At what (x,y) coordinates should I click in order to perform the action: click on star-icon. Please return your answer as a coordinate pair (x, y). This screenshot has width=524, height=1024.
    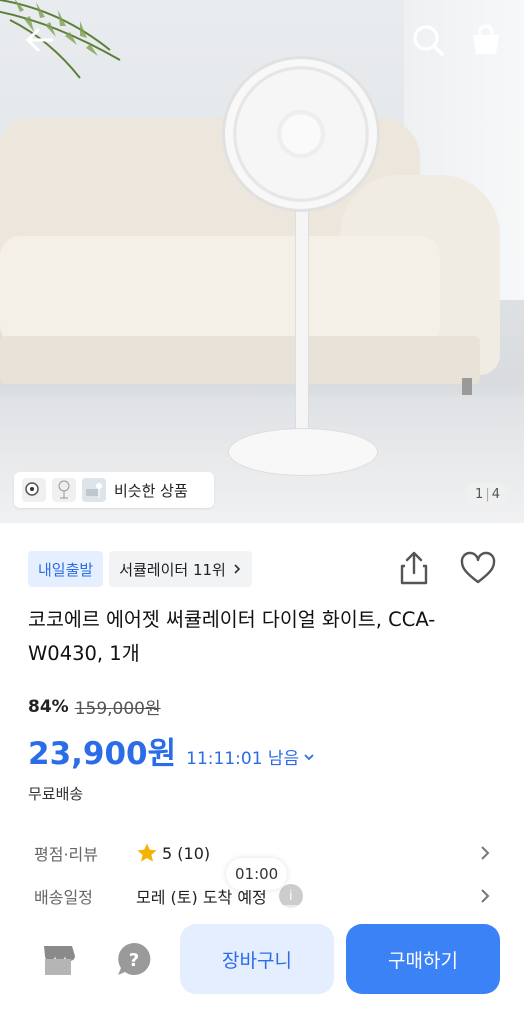
    Looking at the image, I should click on (147, 852).